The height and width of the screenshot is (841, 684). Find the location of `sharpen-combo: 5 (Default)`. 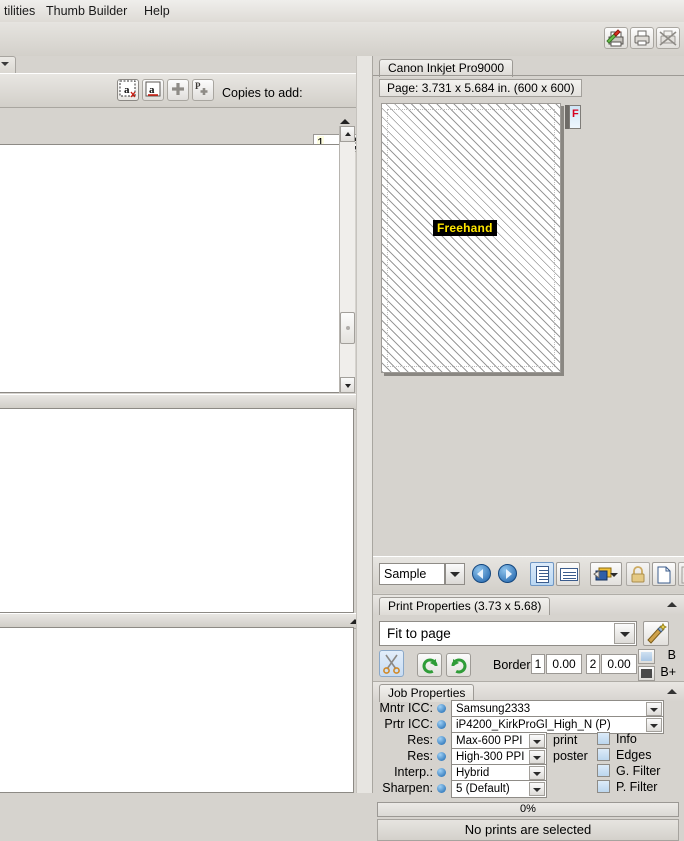

sharpen-combo: 5 (Default) is located at coordinates (499, 789).